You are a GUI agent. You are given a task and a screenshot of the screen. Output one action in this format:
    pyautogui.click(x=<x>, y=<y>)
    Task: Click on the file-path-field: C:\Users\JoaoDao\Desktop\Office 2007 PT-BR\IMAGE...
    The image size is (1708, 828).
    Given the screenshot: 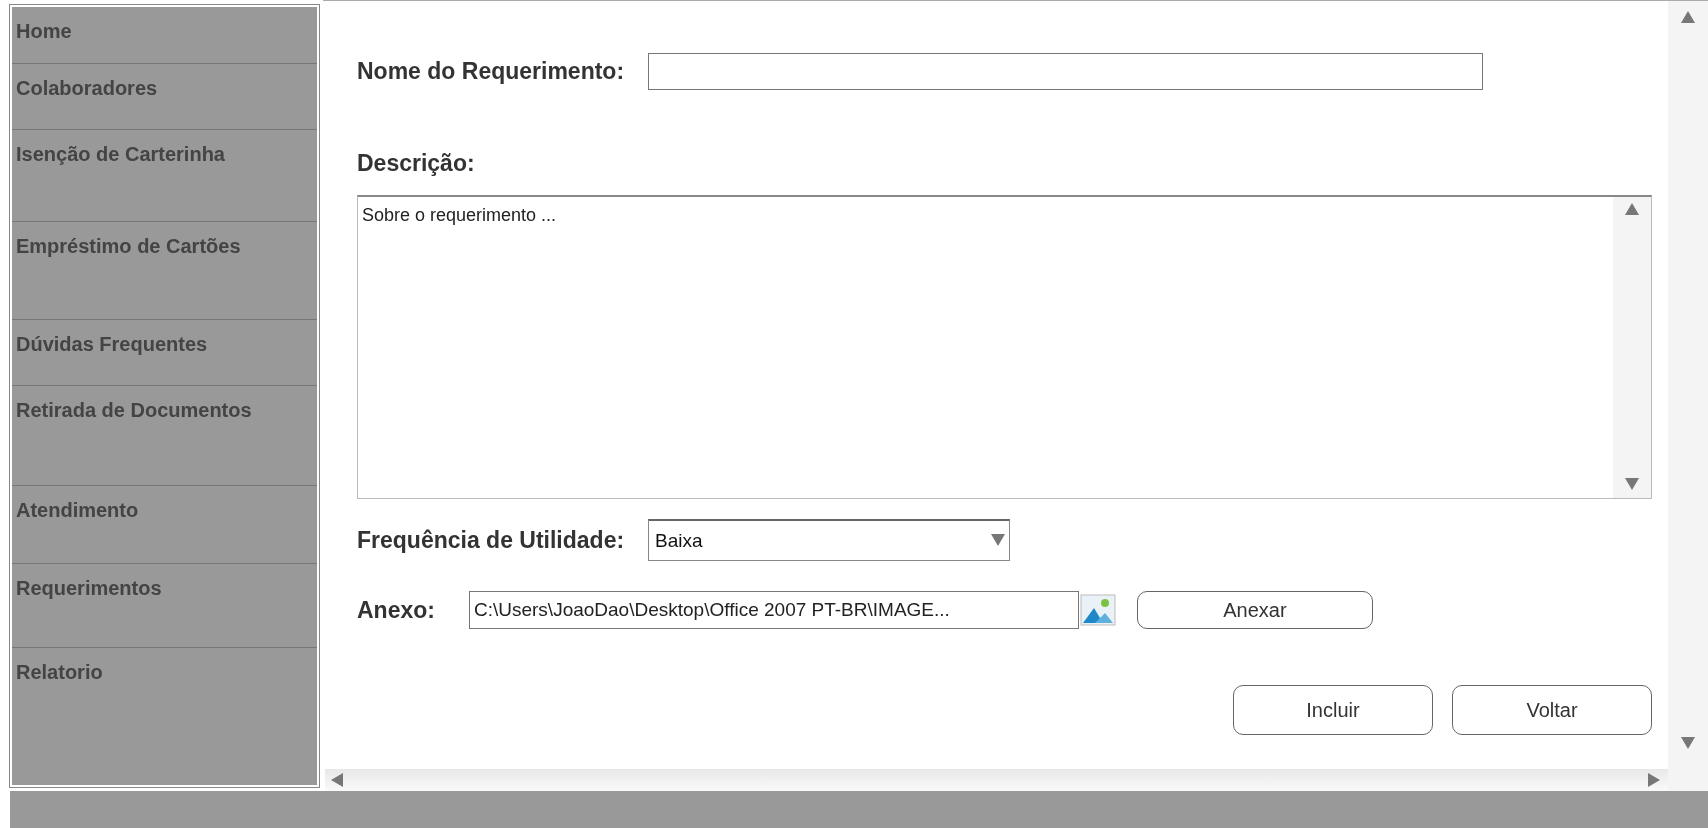 What is the action you would take?
    pyautogui.click(x=773, y=610)
    